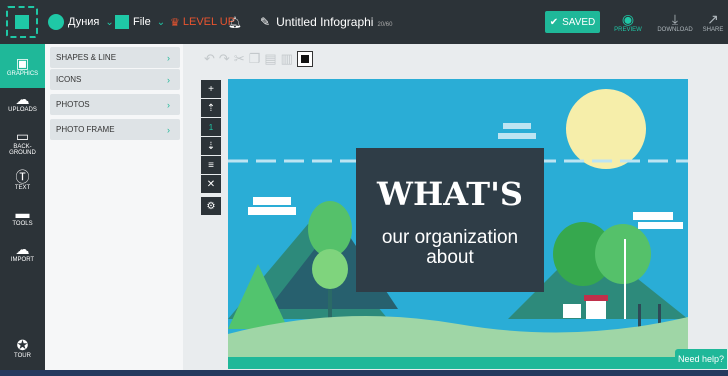 This screenshot has width=728, height=376. What do you see at coordinates (628, 19) in the screenshot?
I see `eye-icon: ◉` at bounding box center [628, 19].